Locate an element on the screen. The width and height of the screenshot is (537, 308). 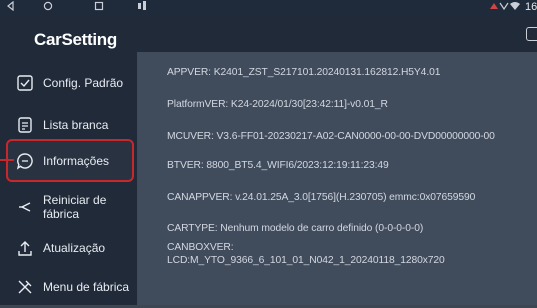
sidebar-item-label: Config. Padrão is located at coordinates (83, 83).